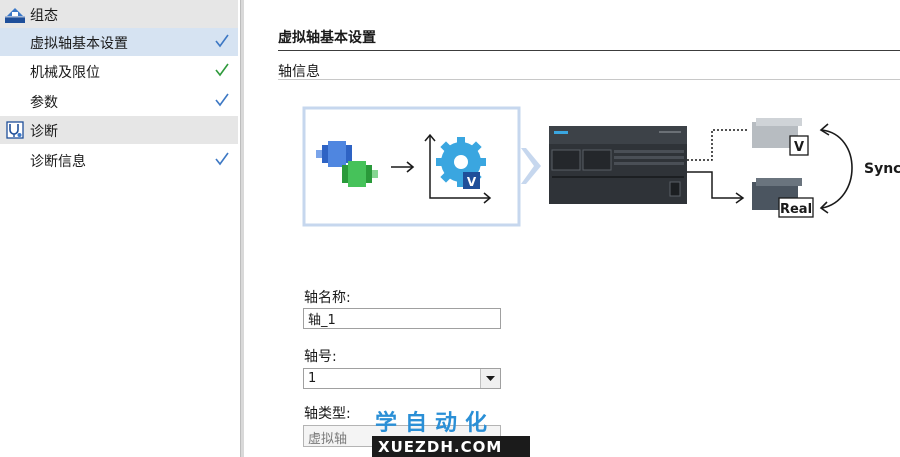  Describe the element at coordinates (799, 147) in the screenshot. I see `remote-virtual-badge: V` at that location.